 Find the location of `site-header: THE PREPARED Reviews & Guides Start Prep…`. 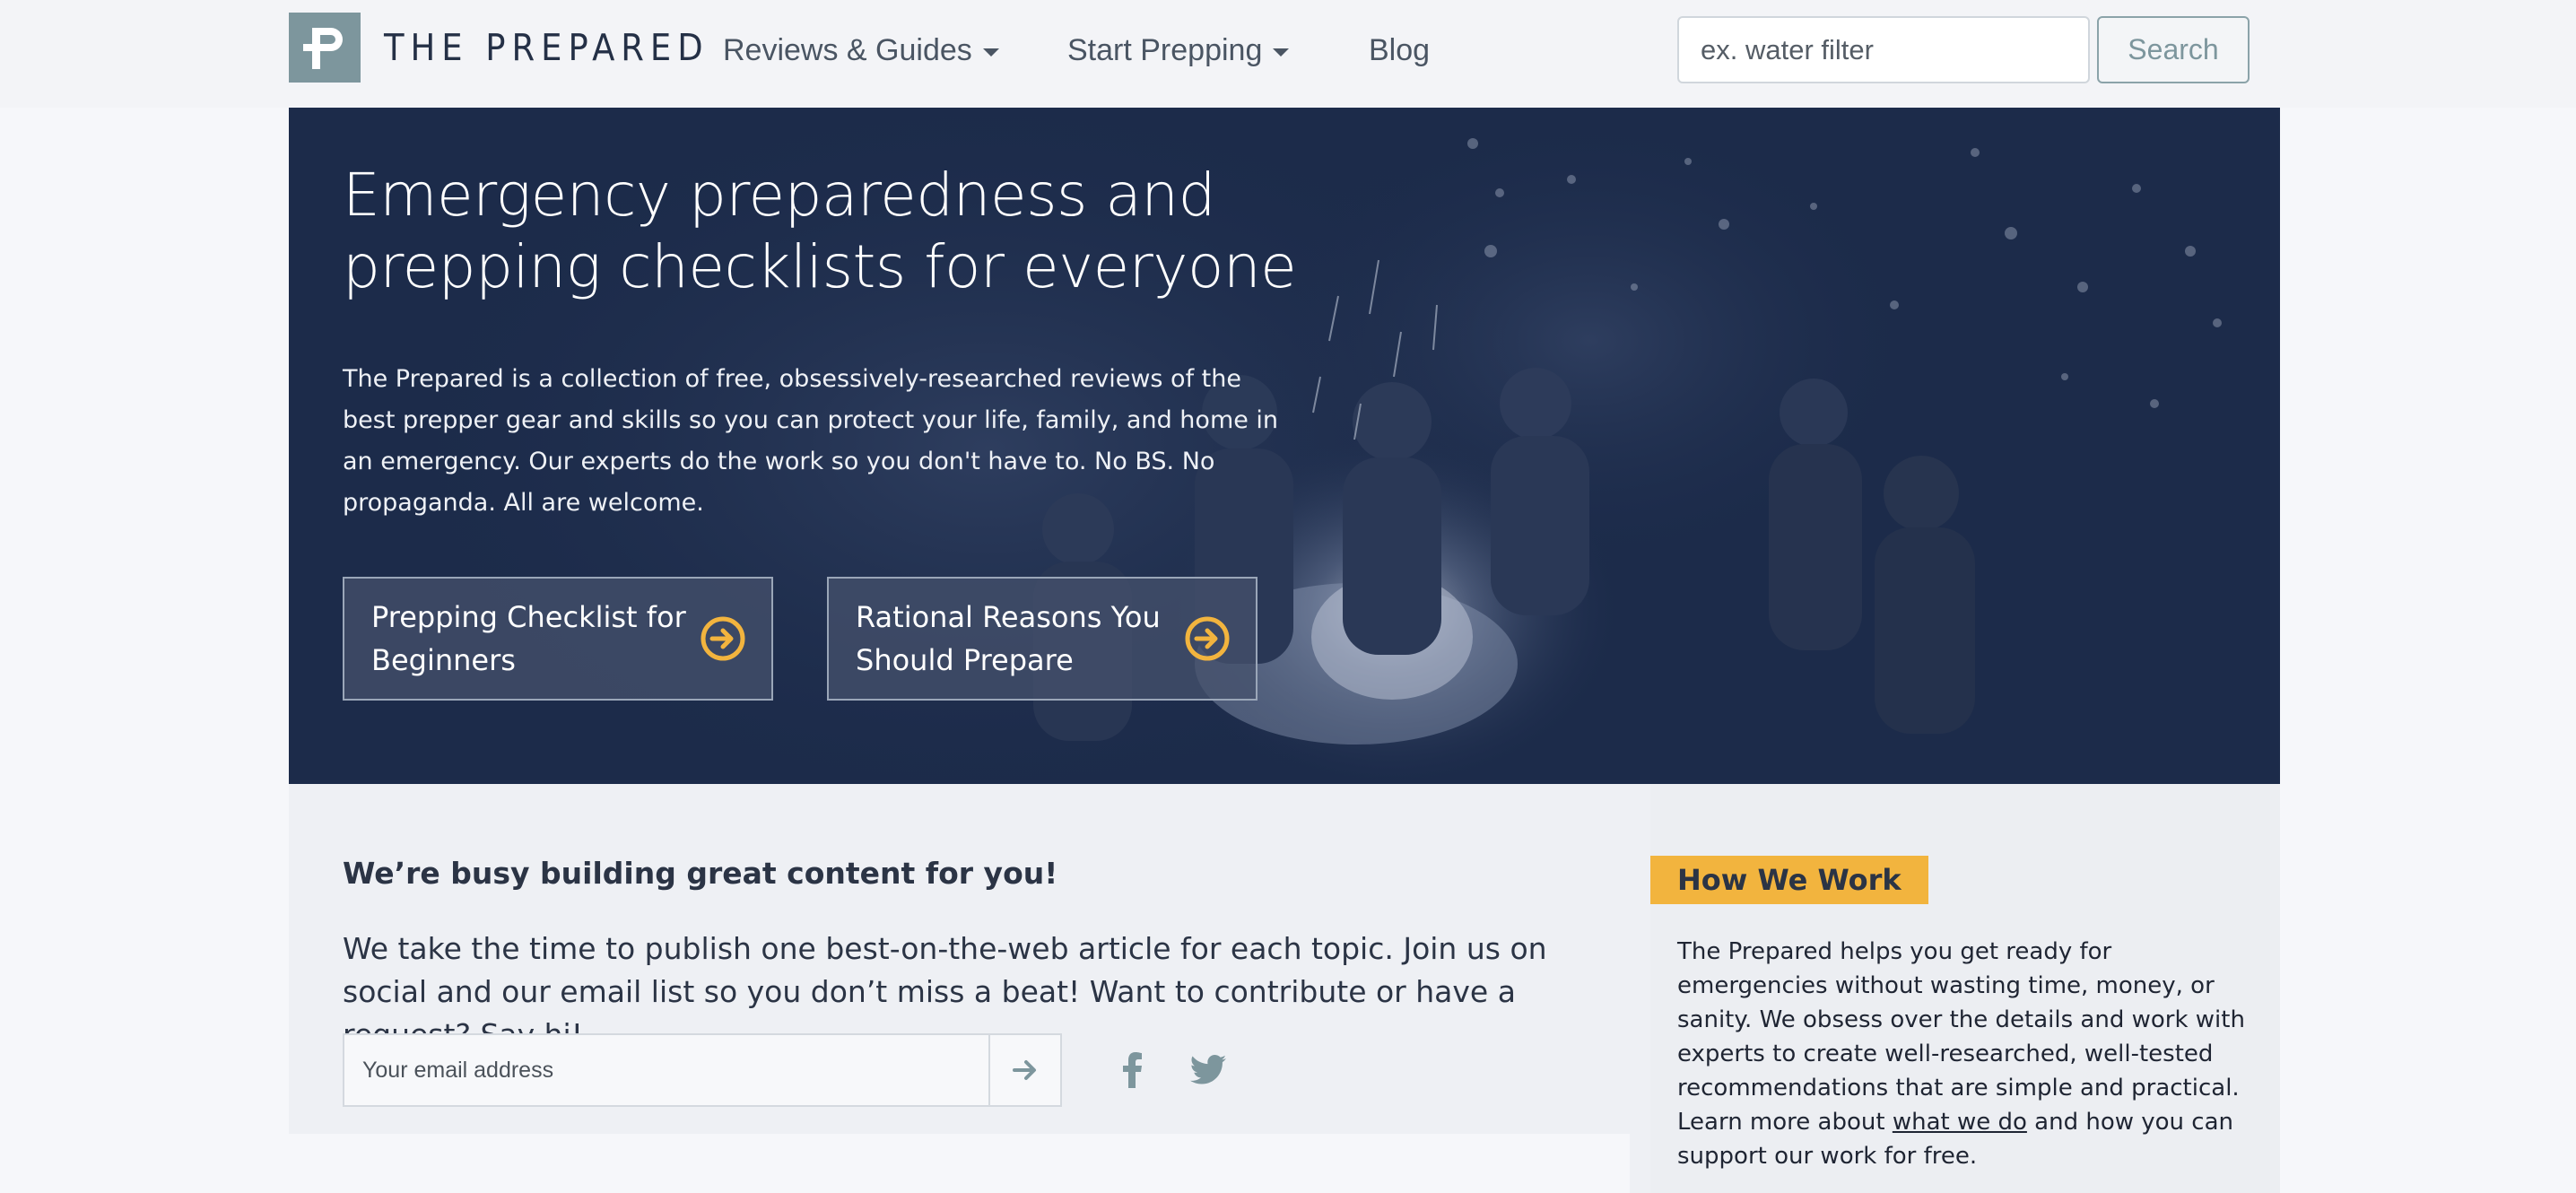

site-header: THE PREPARED Reviews & Guides Start Prep… is located at coordinates (1288, 54).